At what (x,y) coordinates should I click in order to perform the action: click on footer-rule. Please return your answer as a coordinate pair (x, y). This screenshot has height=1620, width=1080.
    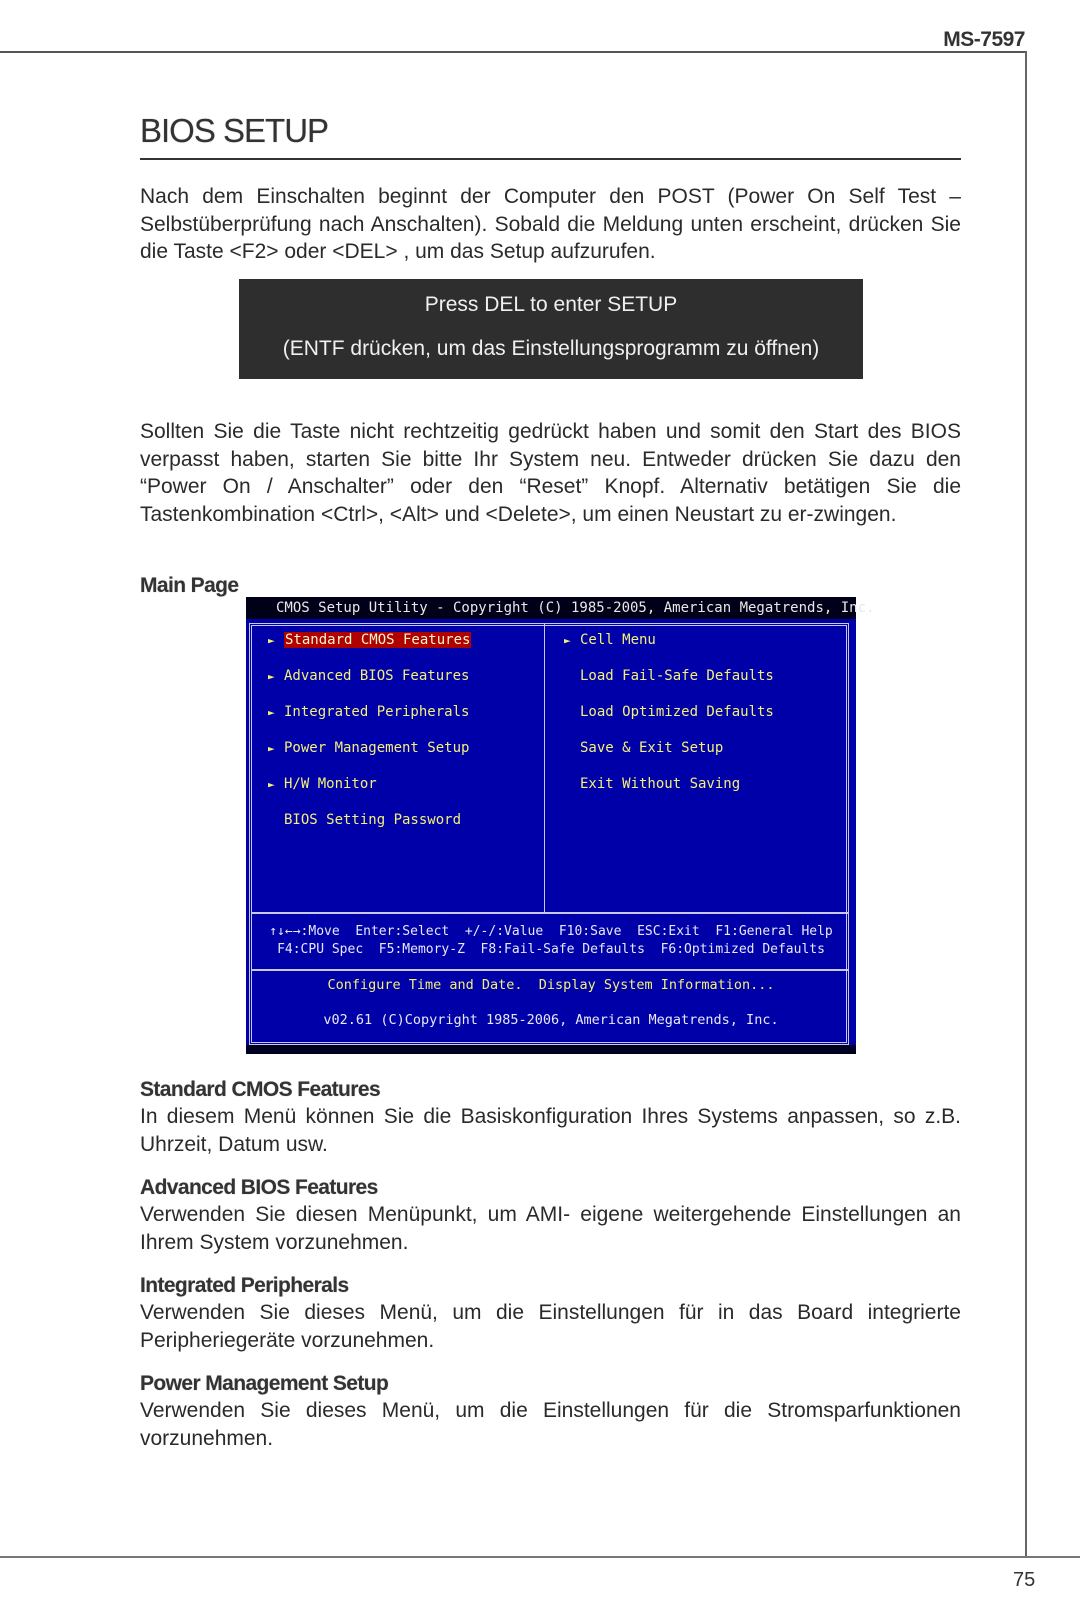
    Looking at the image, I should click on (540, 1557).